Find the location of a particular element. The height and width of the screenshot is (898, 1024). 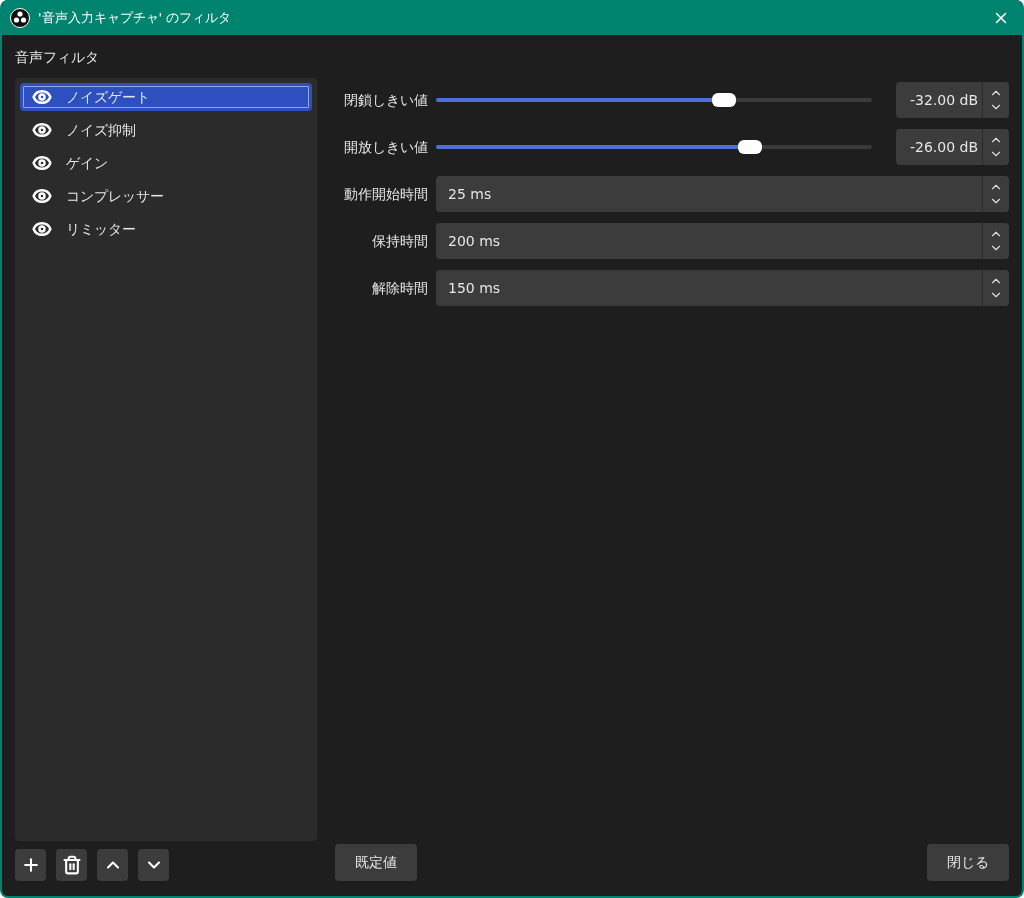

property-label: 保持時間 is located at coordinates (399, 241).